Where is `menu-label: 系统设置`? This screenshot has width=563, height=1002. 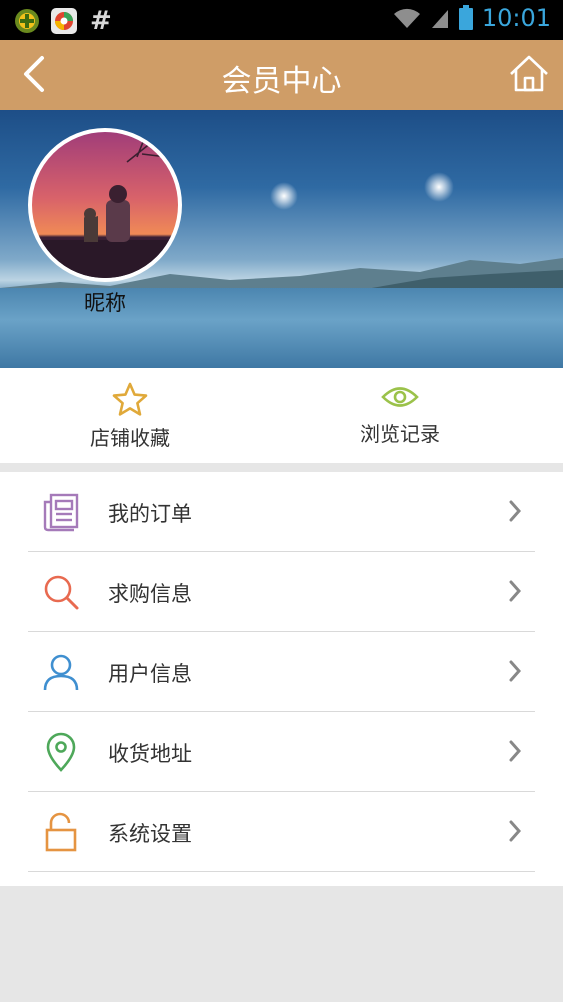
menu-label: 系统设置 is located at coordinates (150, 834).